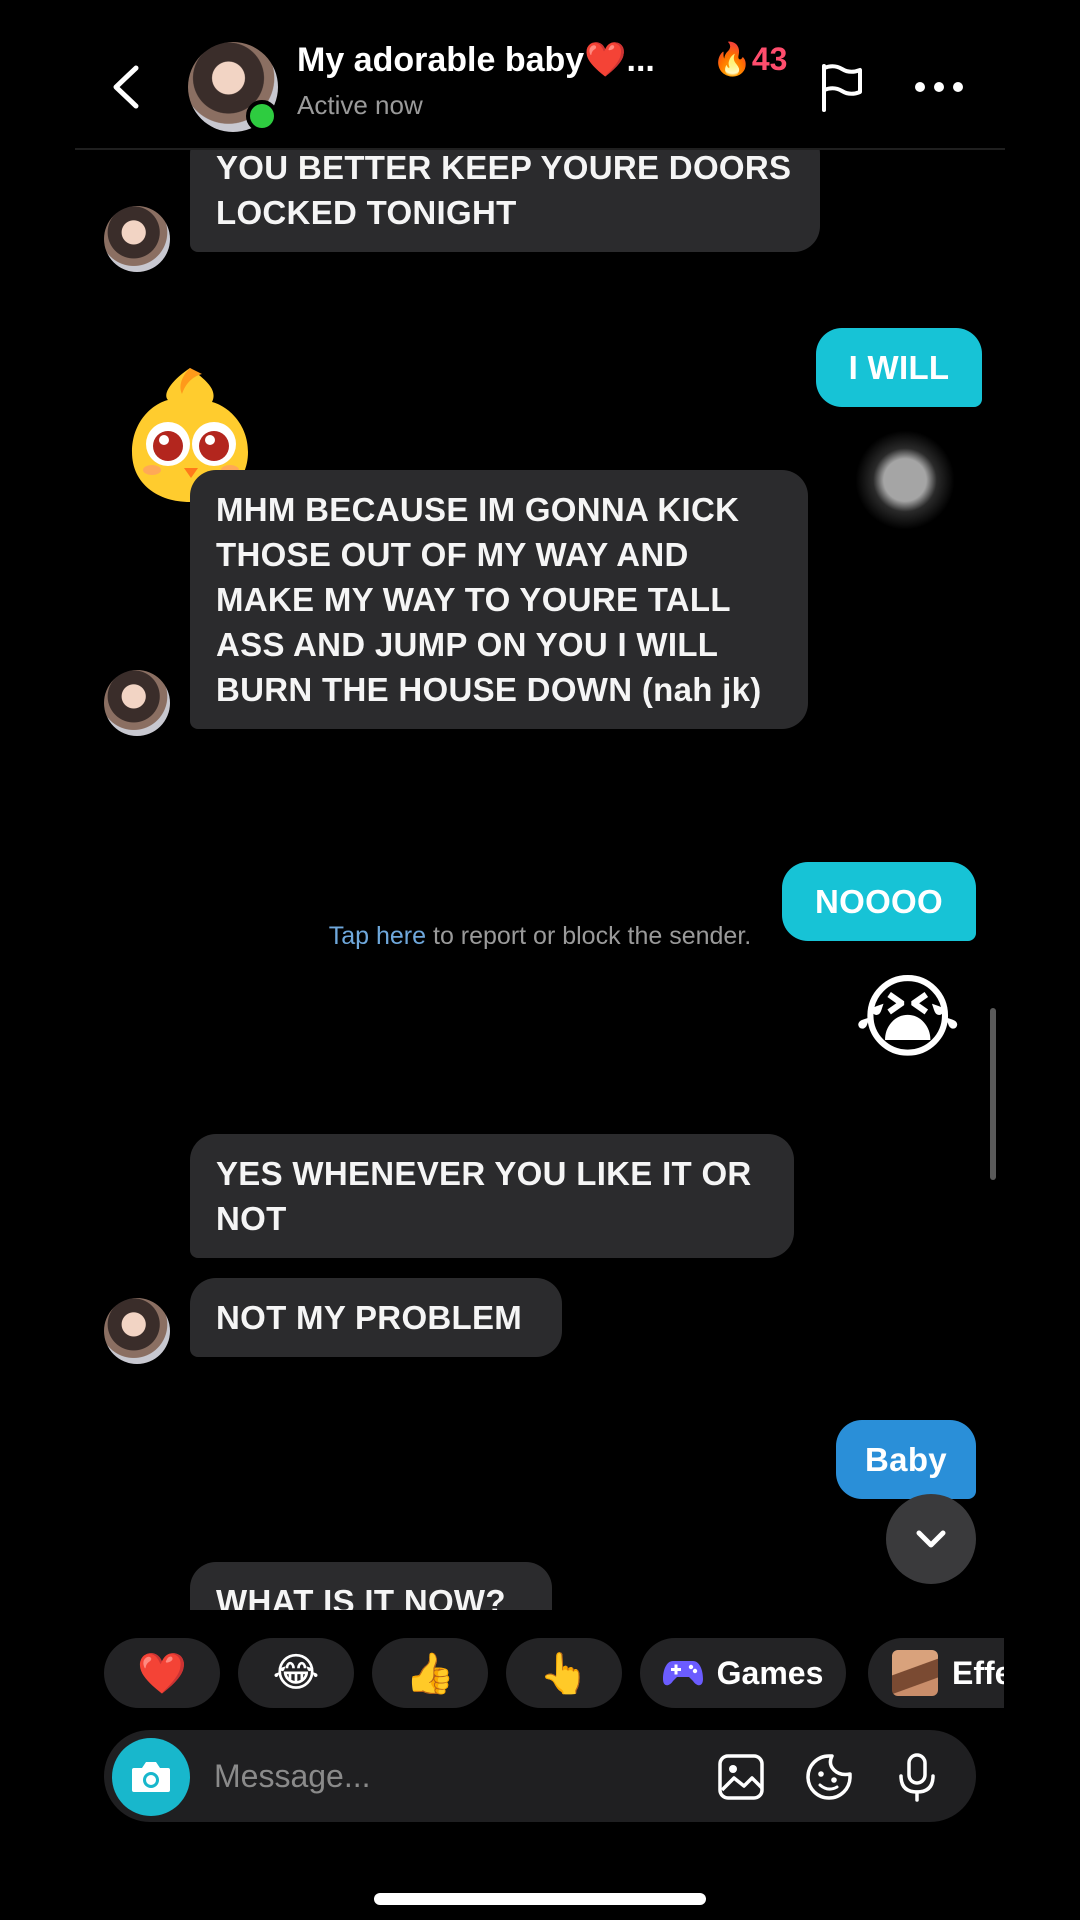  I want to click on camera-button, so click(151, 1777).